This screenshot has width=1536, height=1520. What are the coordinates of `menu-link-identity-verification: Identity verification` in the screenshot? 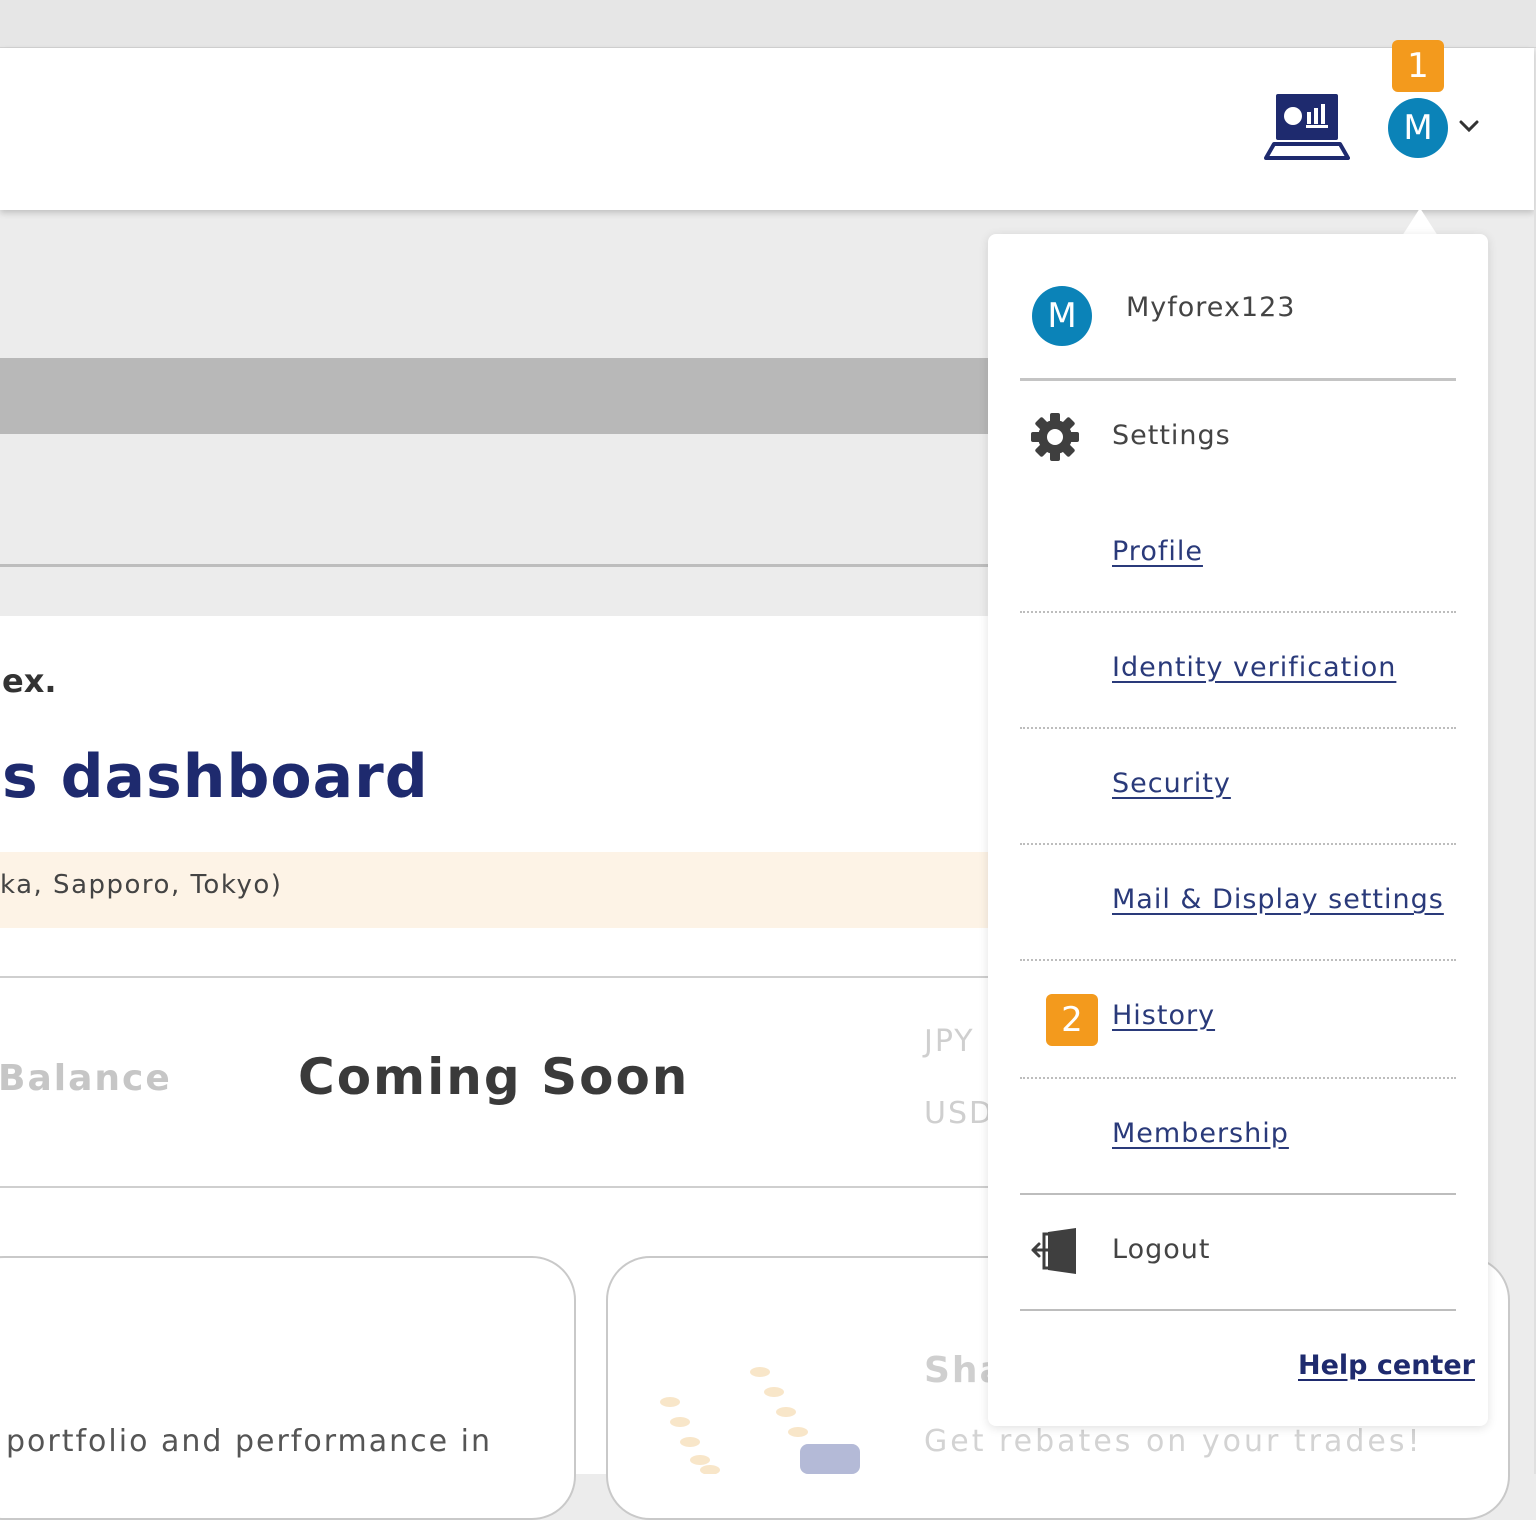 It's located at (1254, 667).